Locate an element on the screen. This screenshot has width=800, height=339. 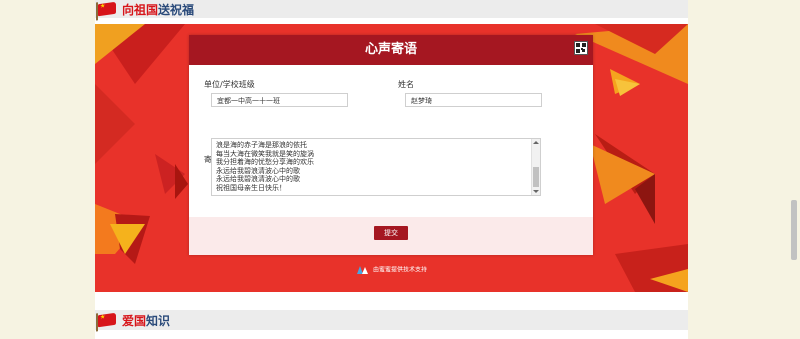
tech-support: 由蜜蜜提供技术支持 is located at coordinates (392, 270).